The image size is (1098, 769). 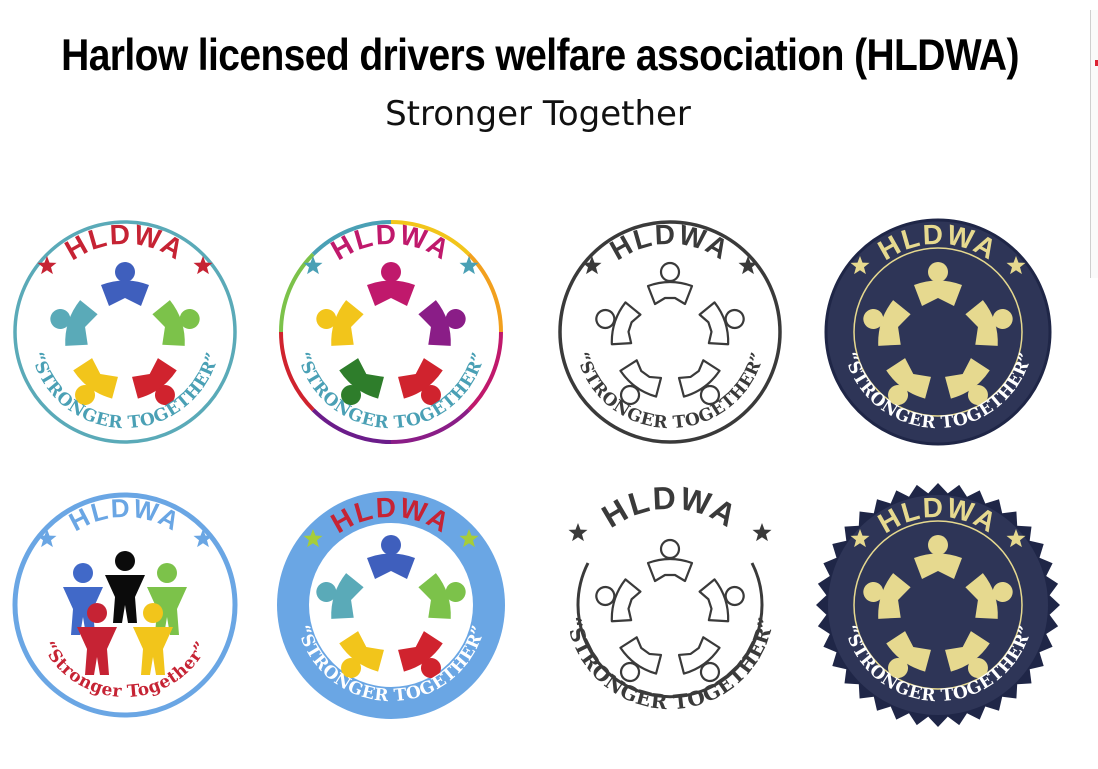 What do you see at coordinates (125, 670) in the screenshot?
I see `logo-slogan: “Stronger Together”` at bounding box center [125, 670].